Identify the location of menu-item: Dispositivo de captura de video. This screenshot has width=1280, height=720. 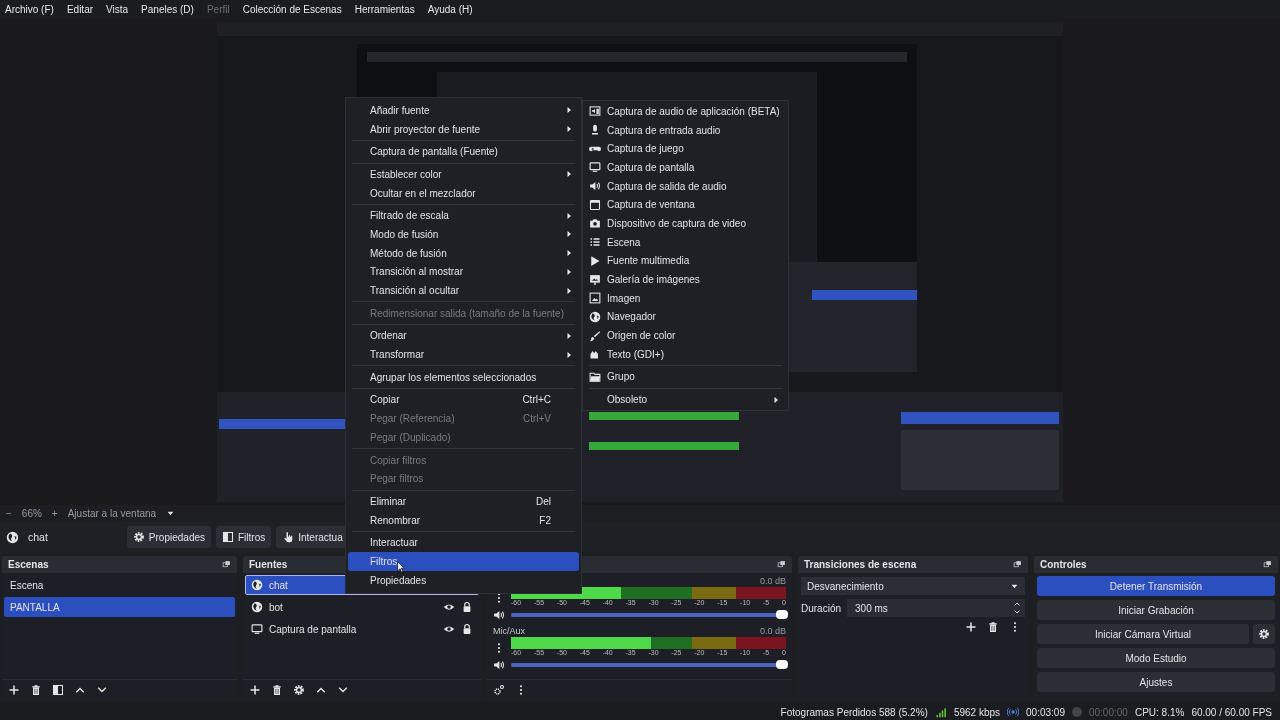
(685, 223).